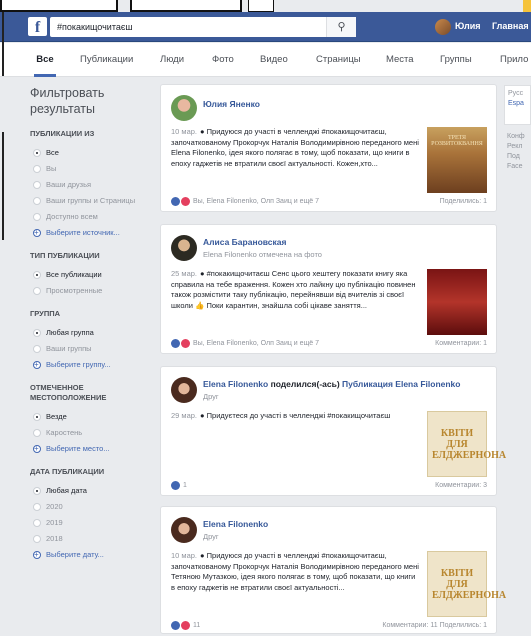 This screenshot has width=531, height=636. I want to click on profile-link: Юлия, so click(468, 26).